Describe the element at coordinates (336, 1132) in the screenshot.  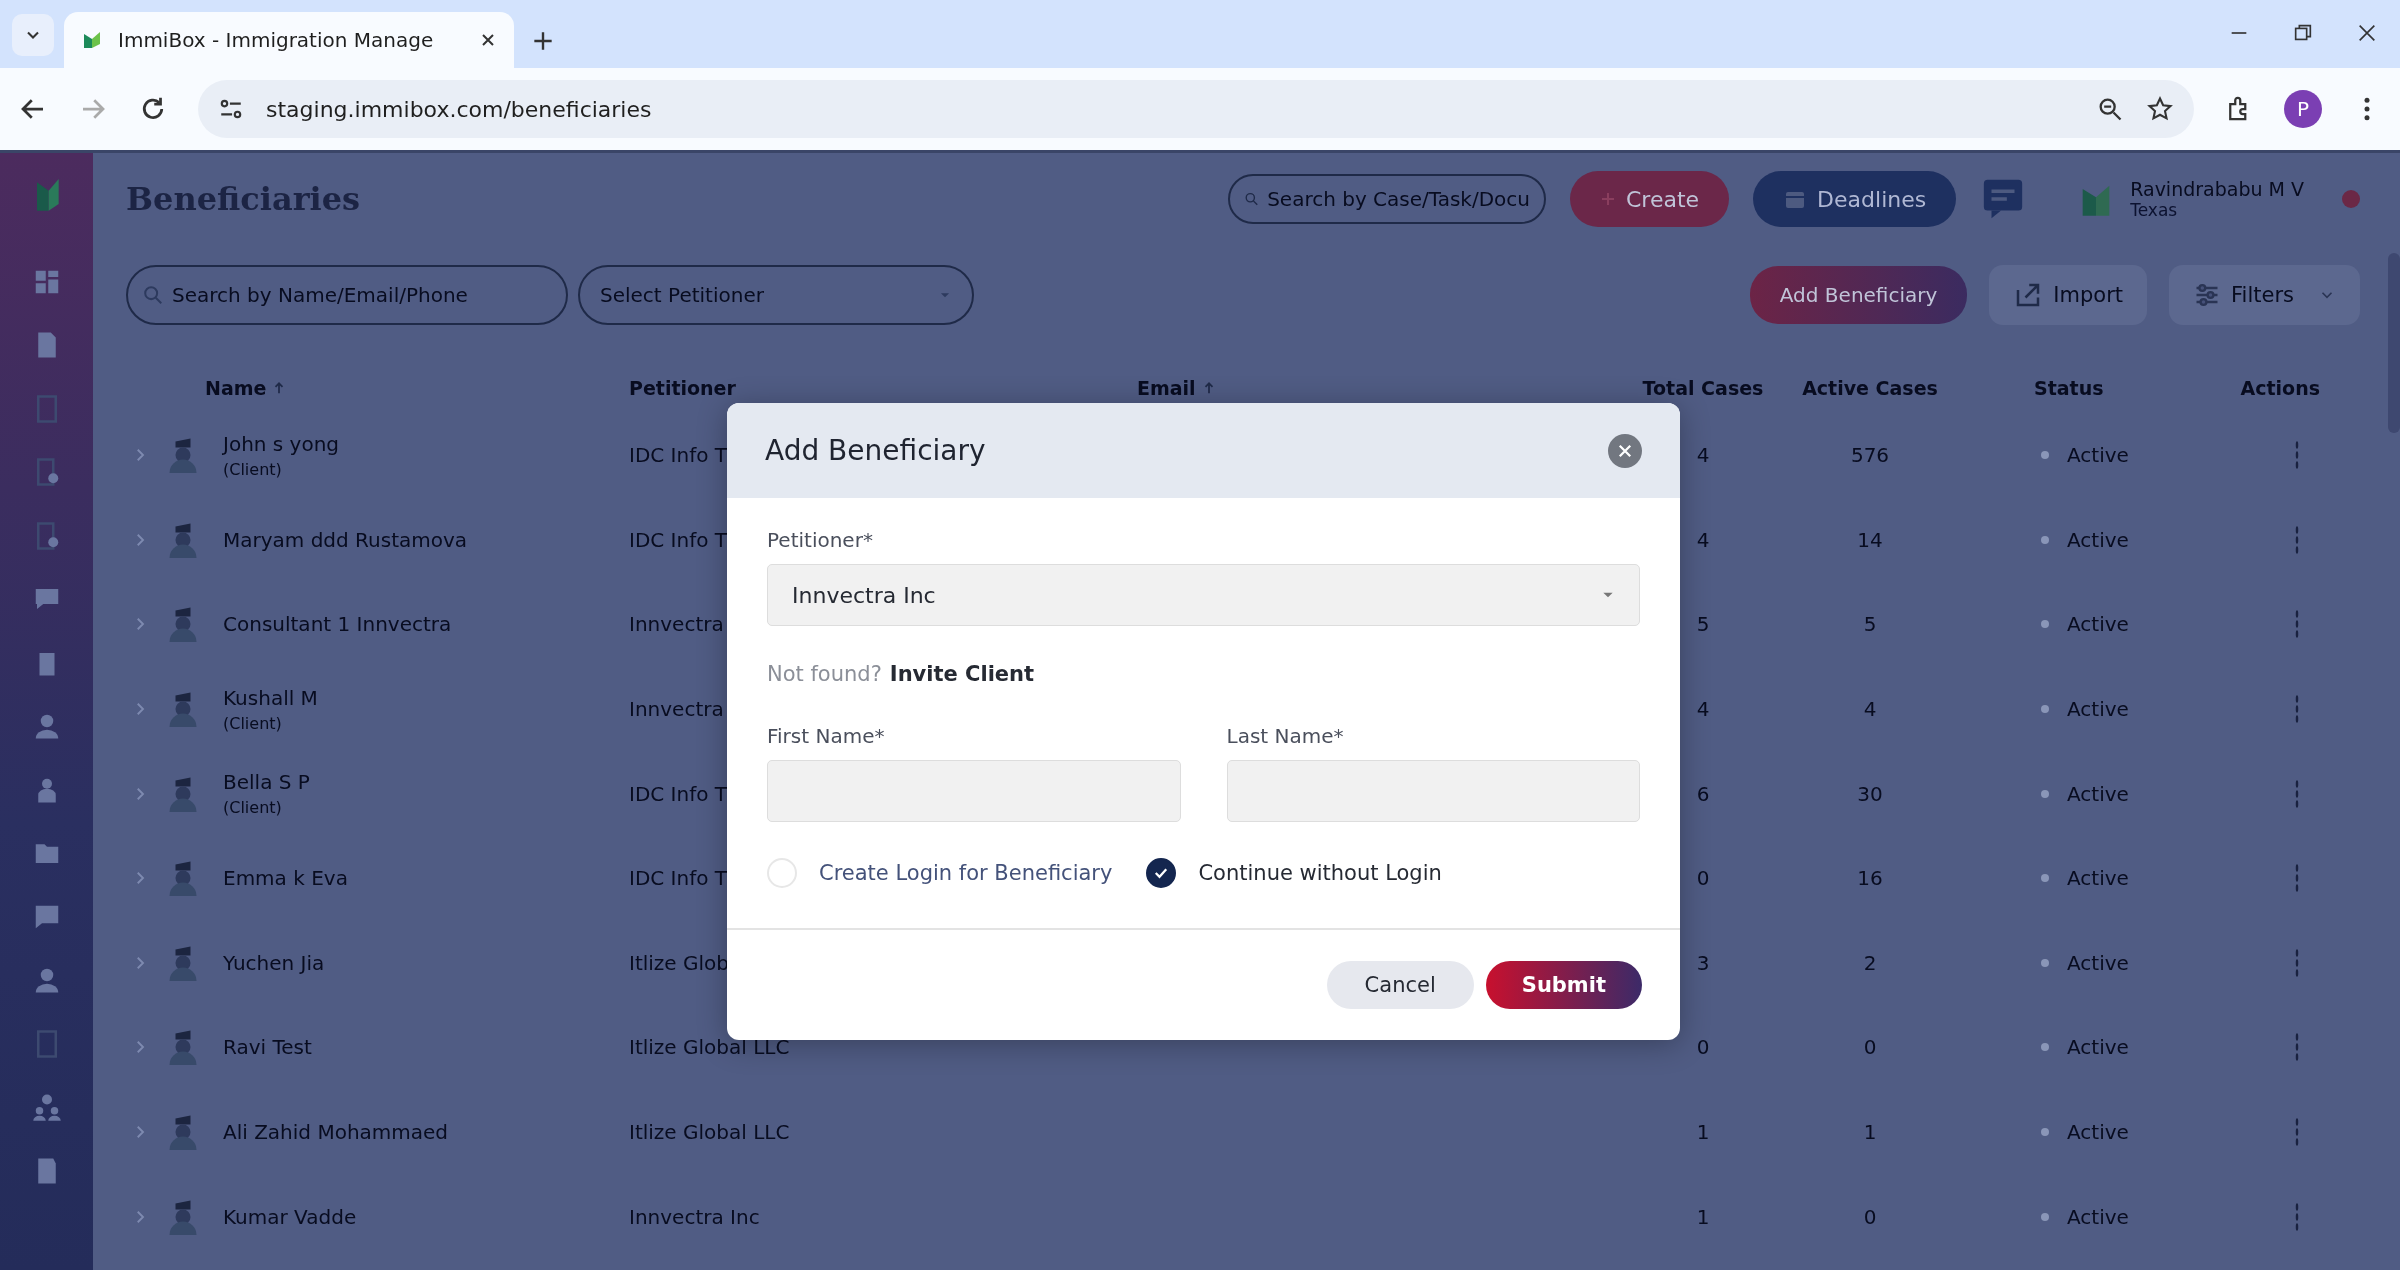
I see `beneficiary-name: Ali Zahid Mohammaed` at that location.